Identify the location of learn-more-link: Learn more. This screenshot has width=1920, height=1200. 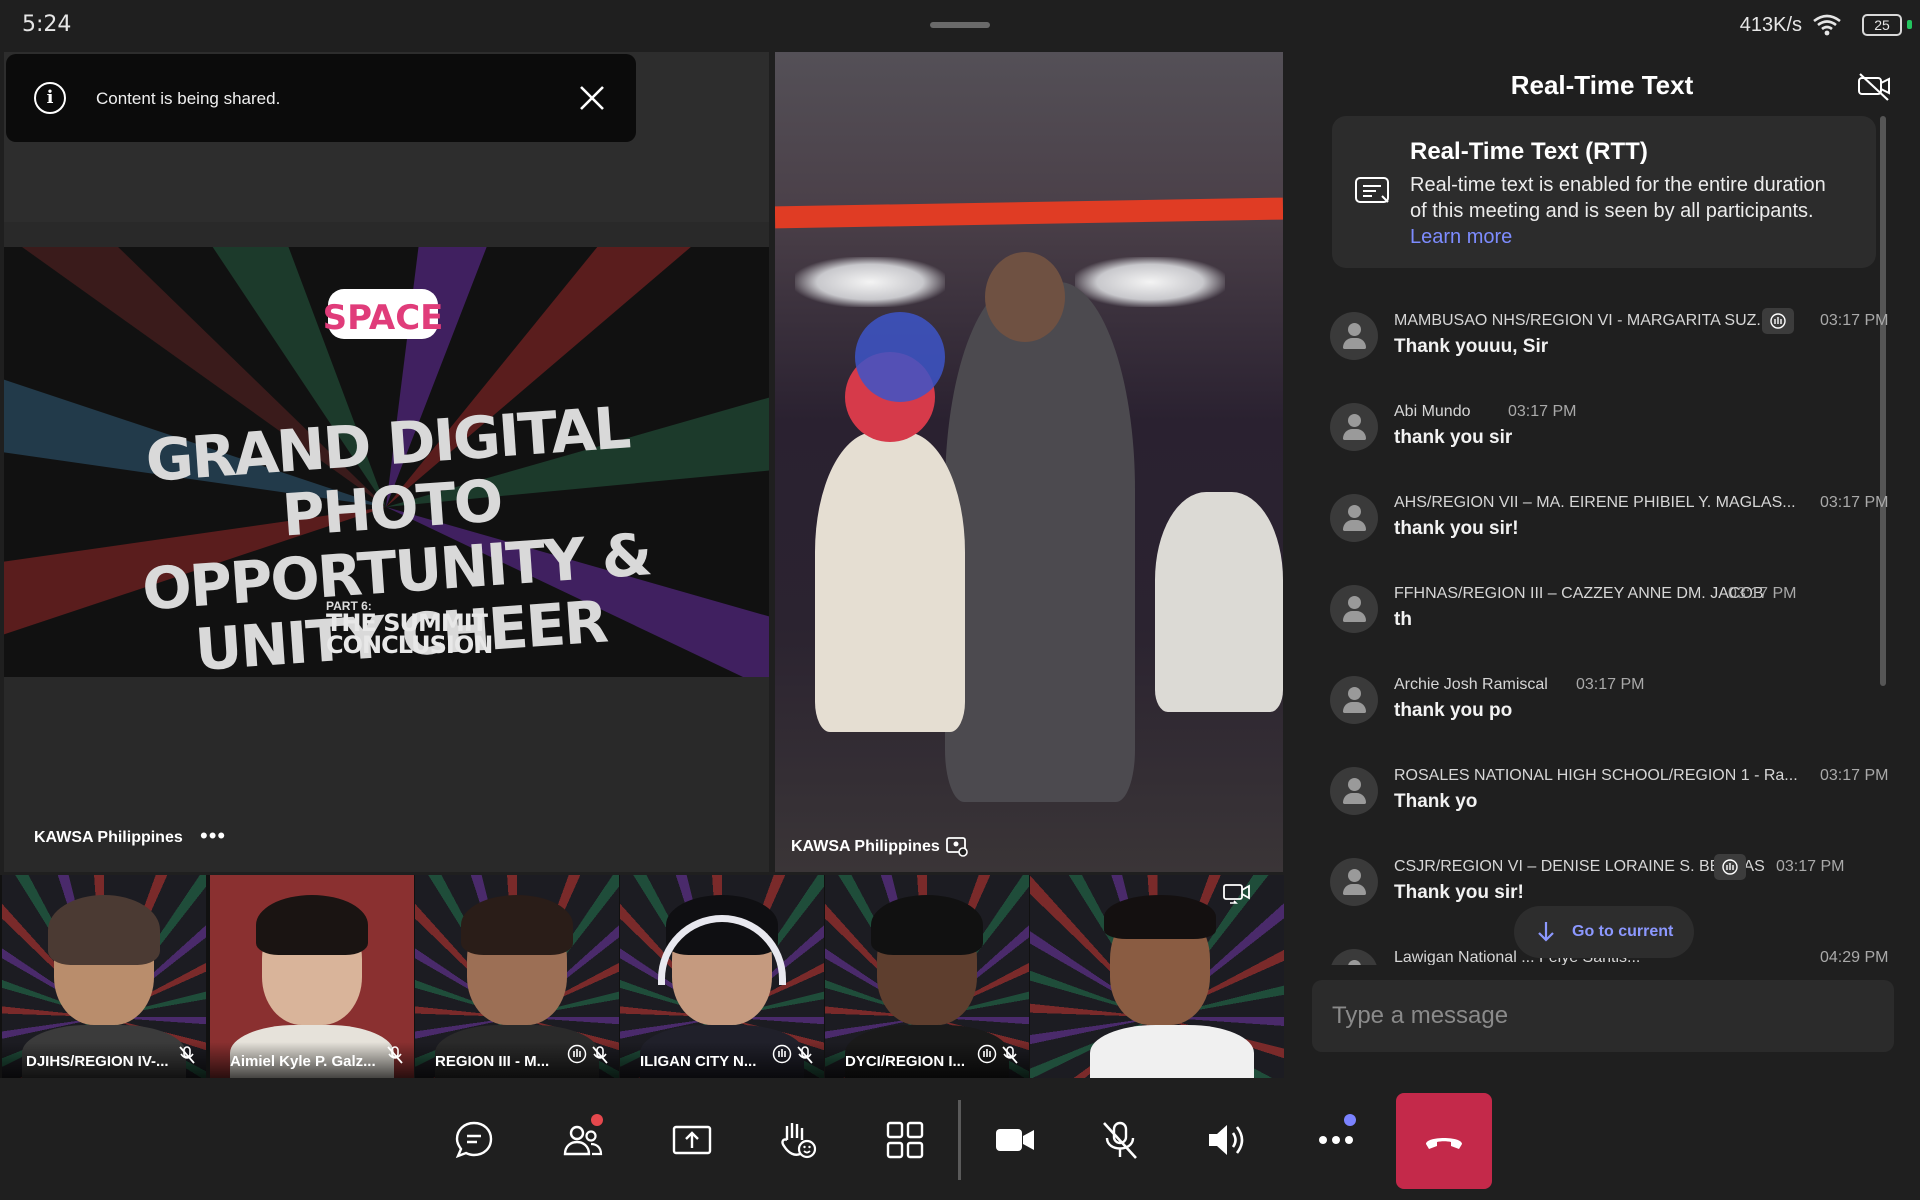
(1461, 237).